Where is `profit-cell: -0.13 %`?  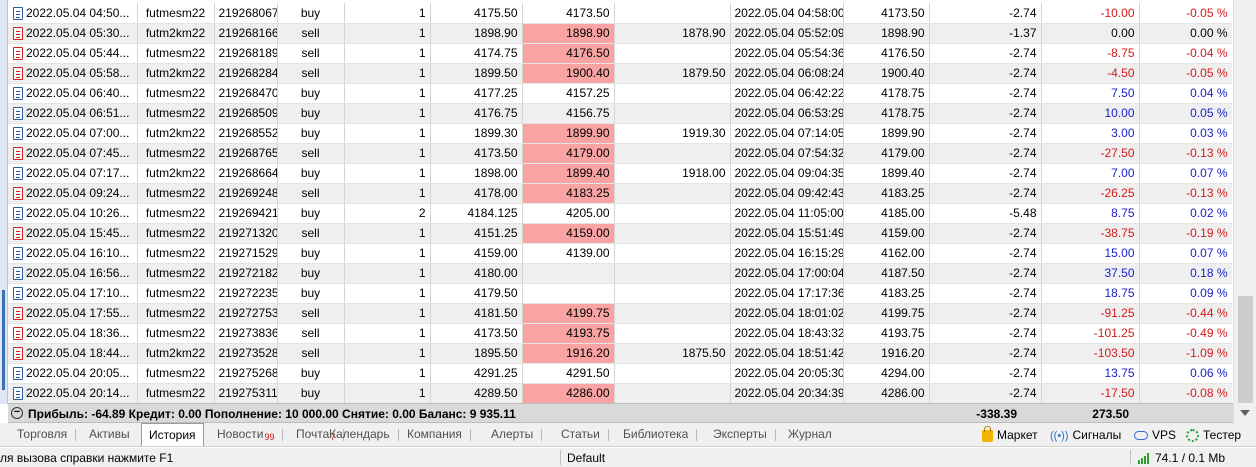 profit-cell: -0.13 % is located at coordinates (1185, 153).